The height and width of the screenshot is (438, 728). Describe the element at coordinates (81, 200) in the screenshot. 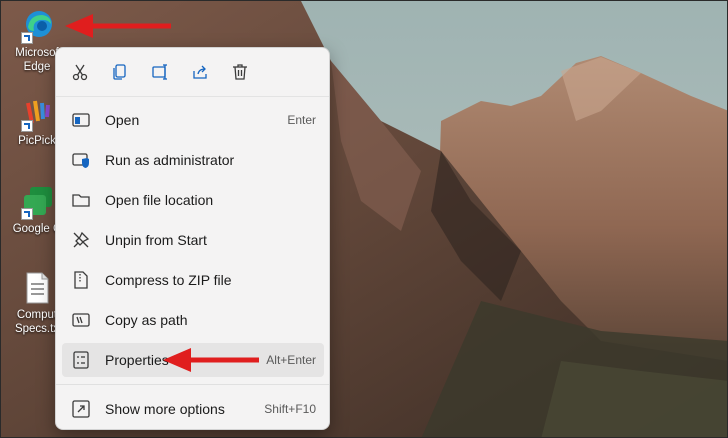

I see `folder-icon` at that location.